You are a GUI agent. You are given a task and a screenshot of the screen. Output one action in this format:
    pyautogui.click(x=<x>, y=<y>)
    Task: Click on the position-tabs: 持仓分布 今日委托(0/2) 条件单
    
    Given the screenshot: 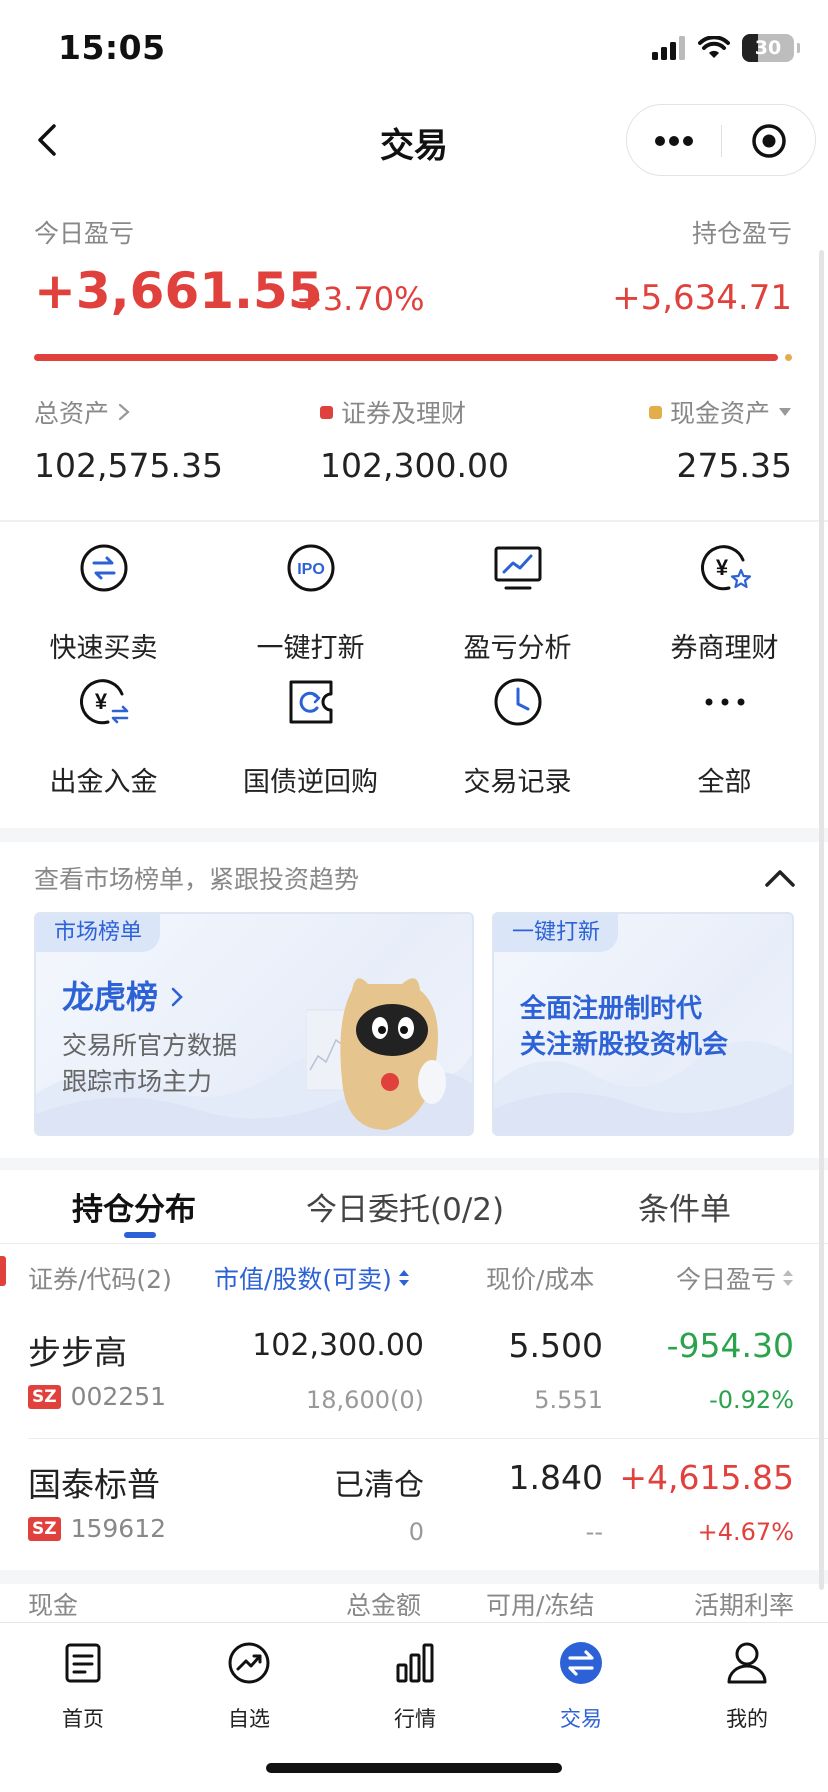 What is the action you would take?
    pyautogui.click(x=414, y=1207)
    